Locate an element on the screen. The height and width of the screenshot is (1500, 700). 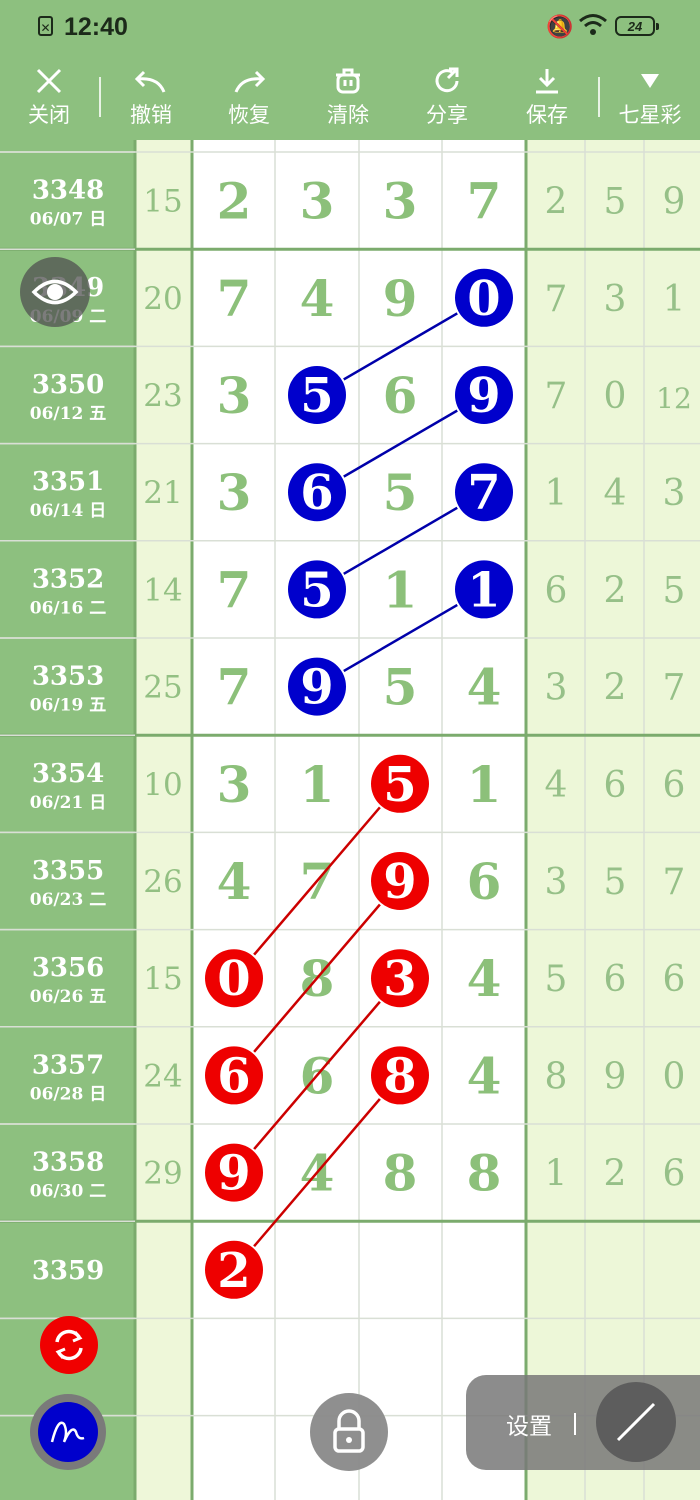
refresh-button is located at coordinates (69, 1345).